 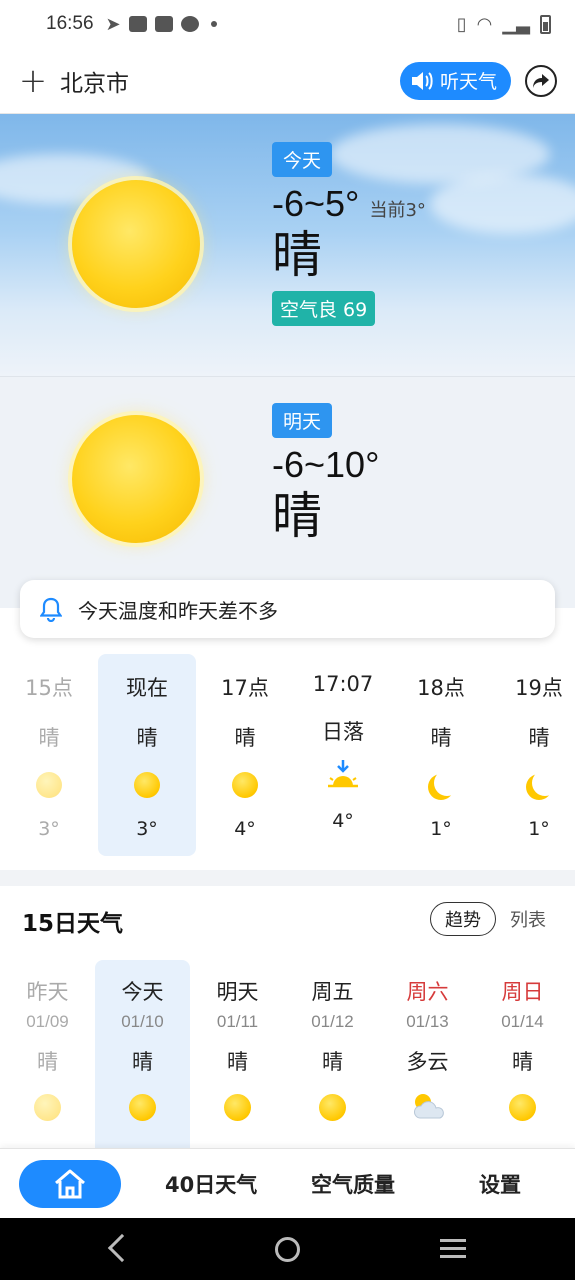 What do you see at coordinates (297, 516) in the screenshot?
I see `tomorrow-condition: 晴` at bounding box center [297, 516].